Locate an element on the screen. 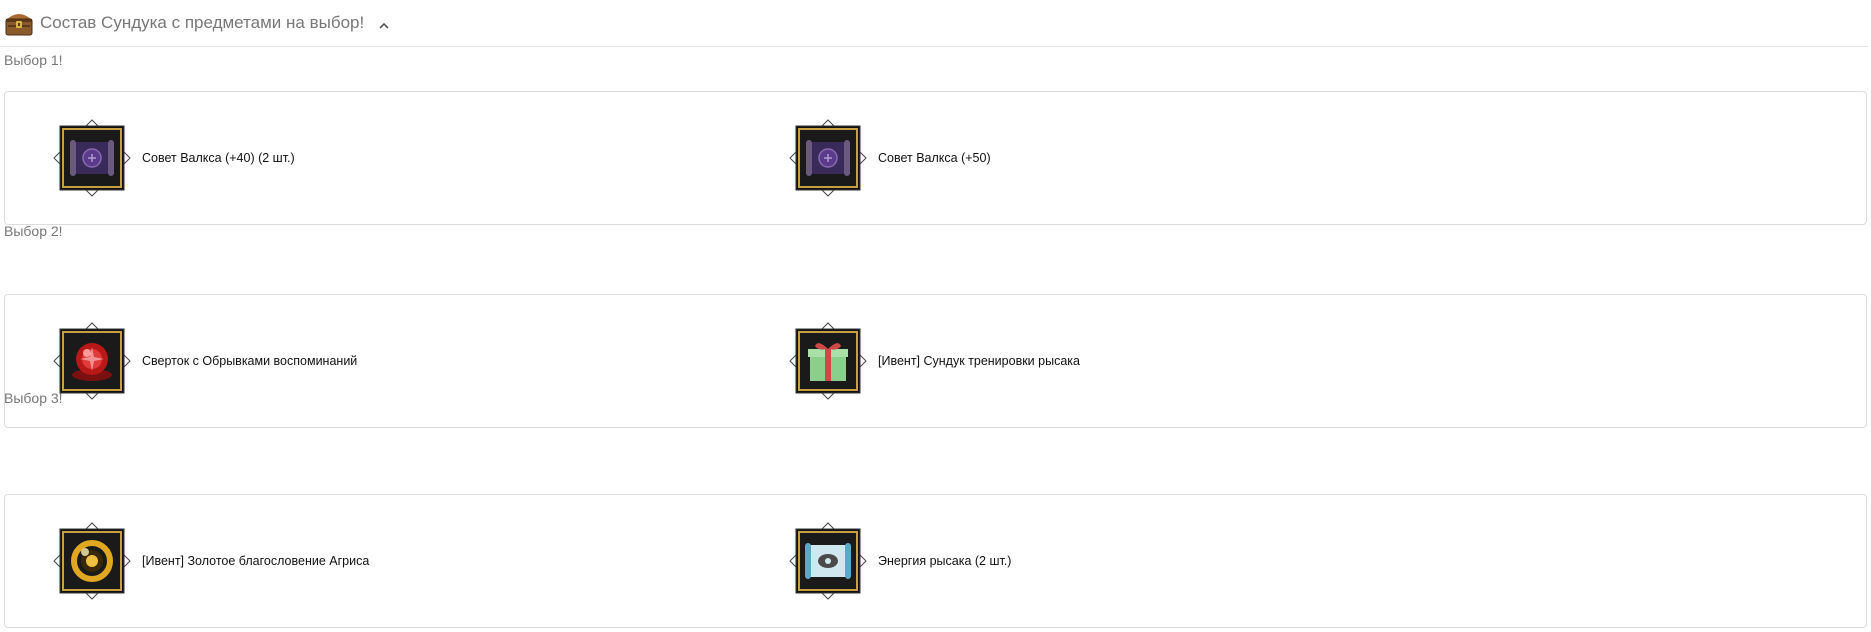 The image size is (1871, 632). reward-item: Энергия рысака (2 шт.) is located at coordinates (899, 561).